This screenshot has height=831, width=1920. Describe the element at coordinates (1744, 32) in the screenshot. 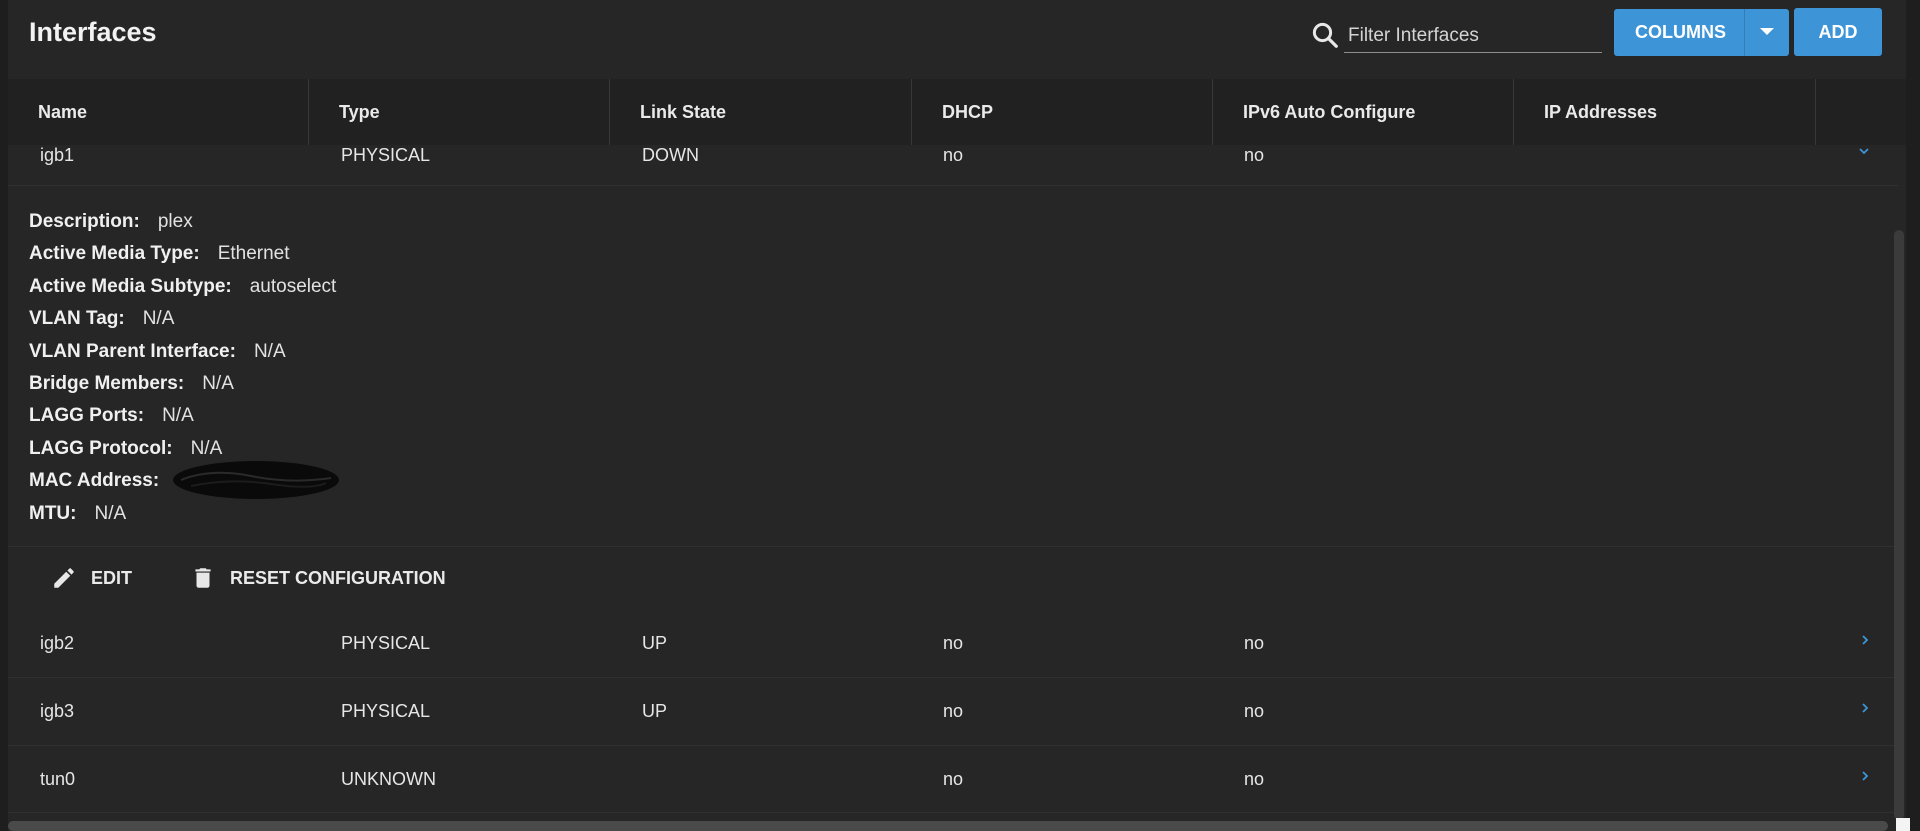

I see `button-divider` at that location.